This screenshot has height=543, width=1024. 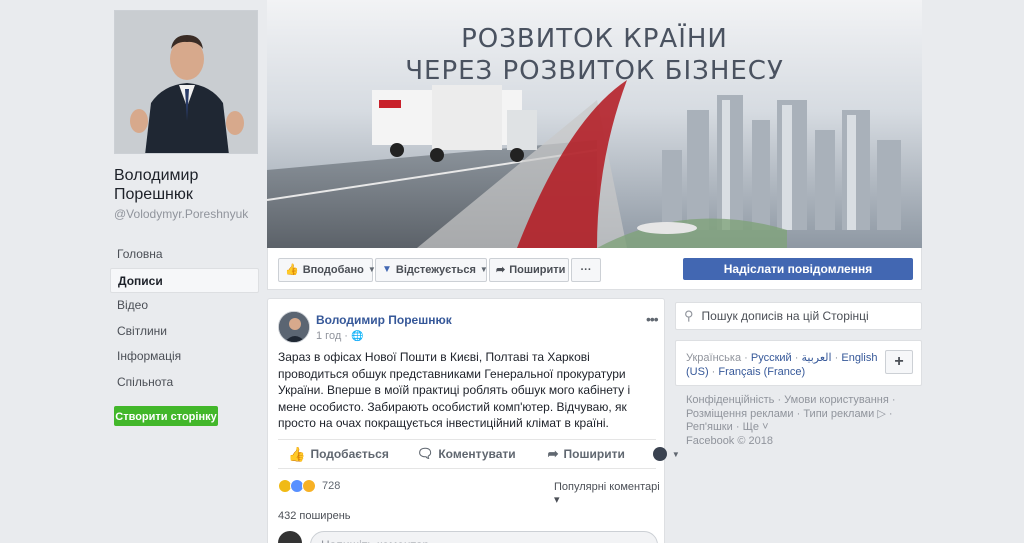 I want to click on post-timestamp: 1 год · 🌐, so click(x=339, y=336).